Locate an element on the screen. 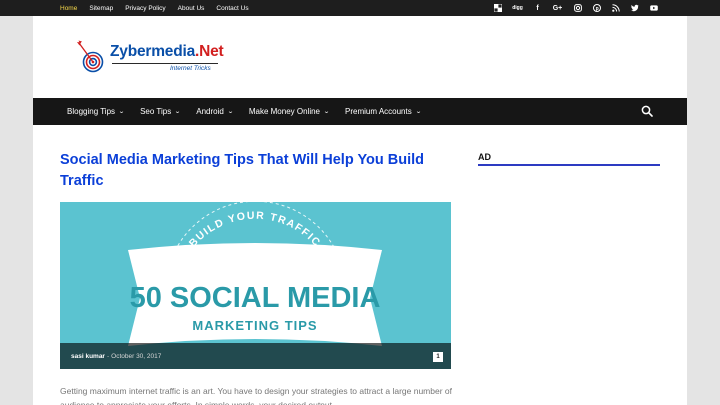 The image size is (720, 405). hero-headline: 50 SOCIAL MEDIA is located at coordinates (255, 298).